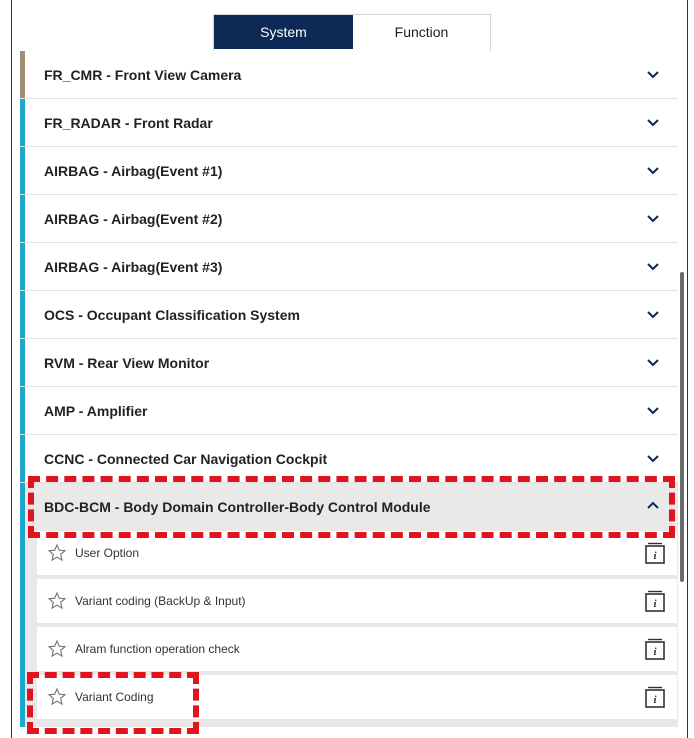  What do you see at coordinates (349, 459) in the screenshot?
I see `system-row: CCNC - Connected Car Navigation Cockpit` at bounding box center [349, 459].